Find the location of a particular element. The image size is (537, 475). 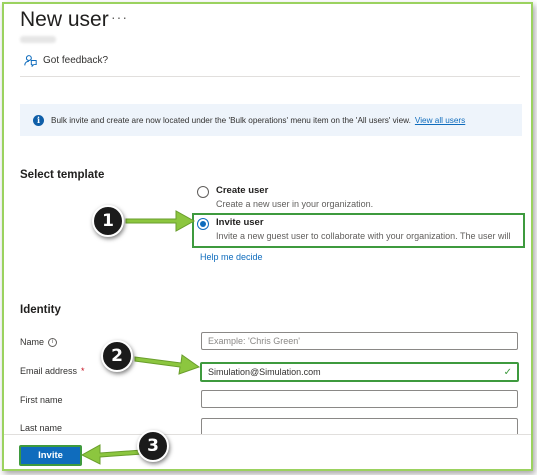

radio-title: Create user is located at coordinates (242, 190).